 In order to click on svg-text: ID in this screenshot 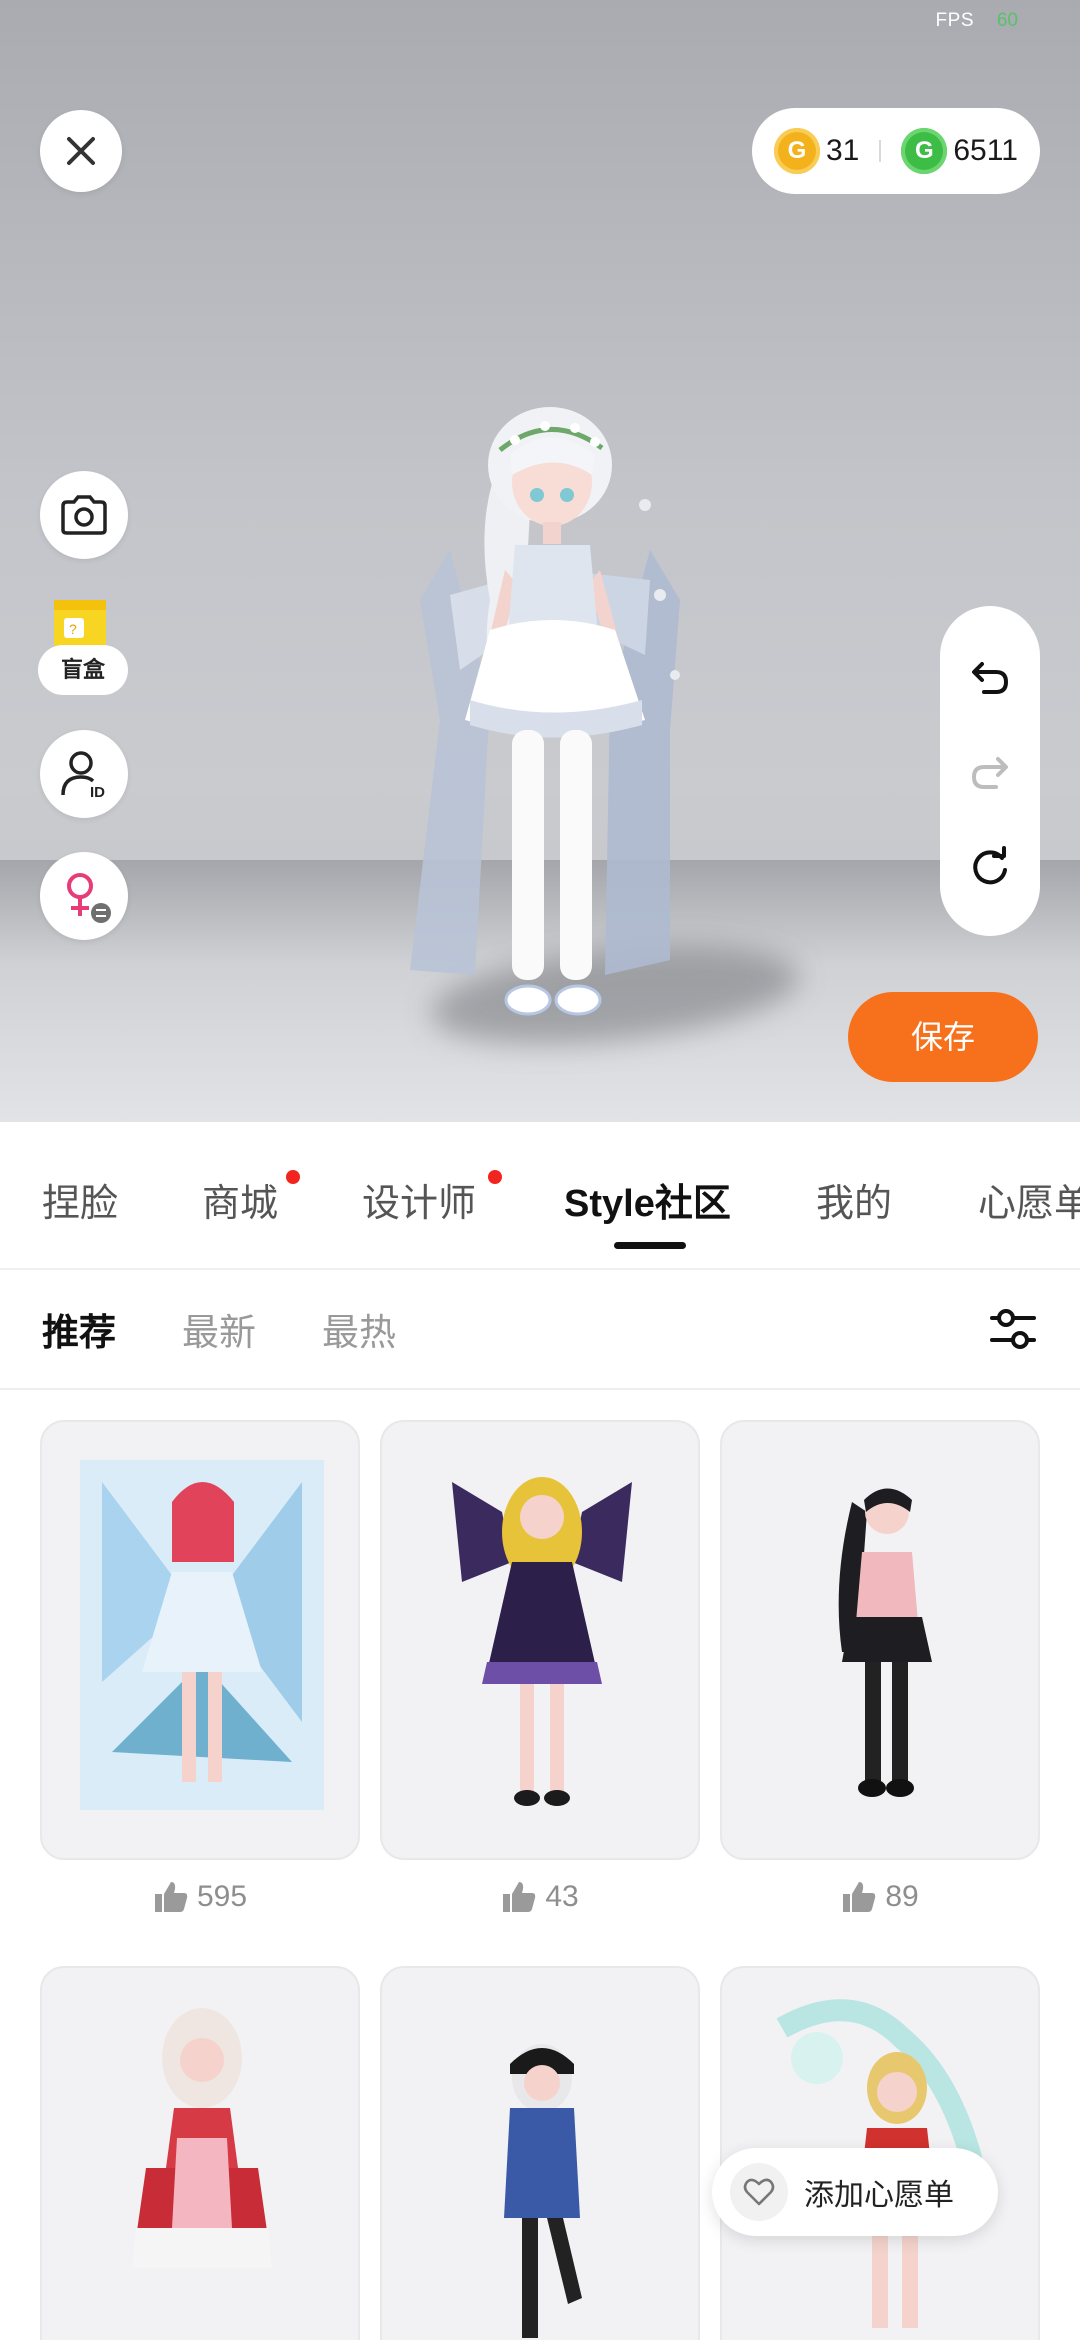, I will do `click(97, 792)`.